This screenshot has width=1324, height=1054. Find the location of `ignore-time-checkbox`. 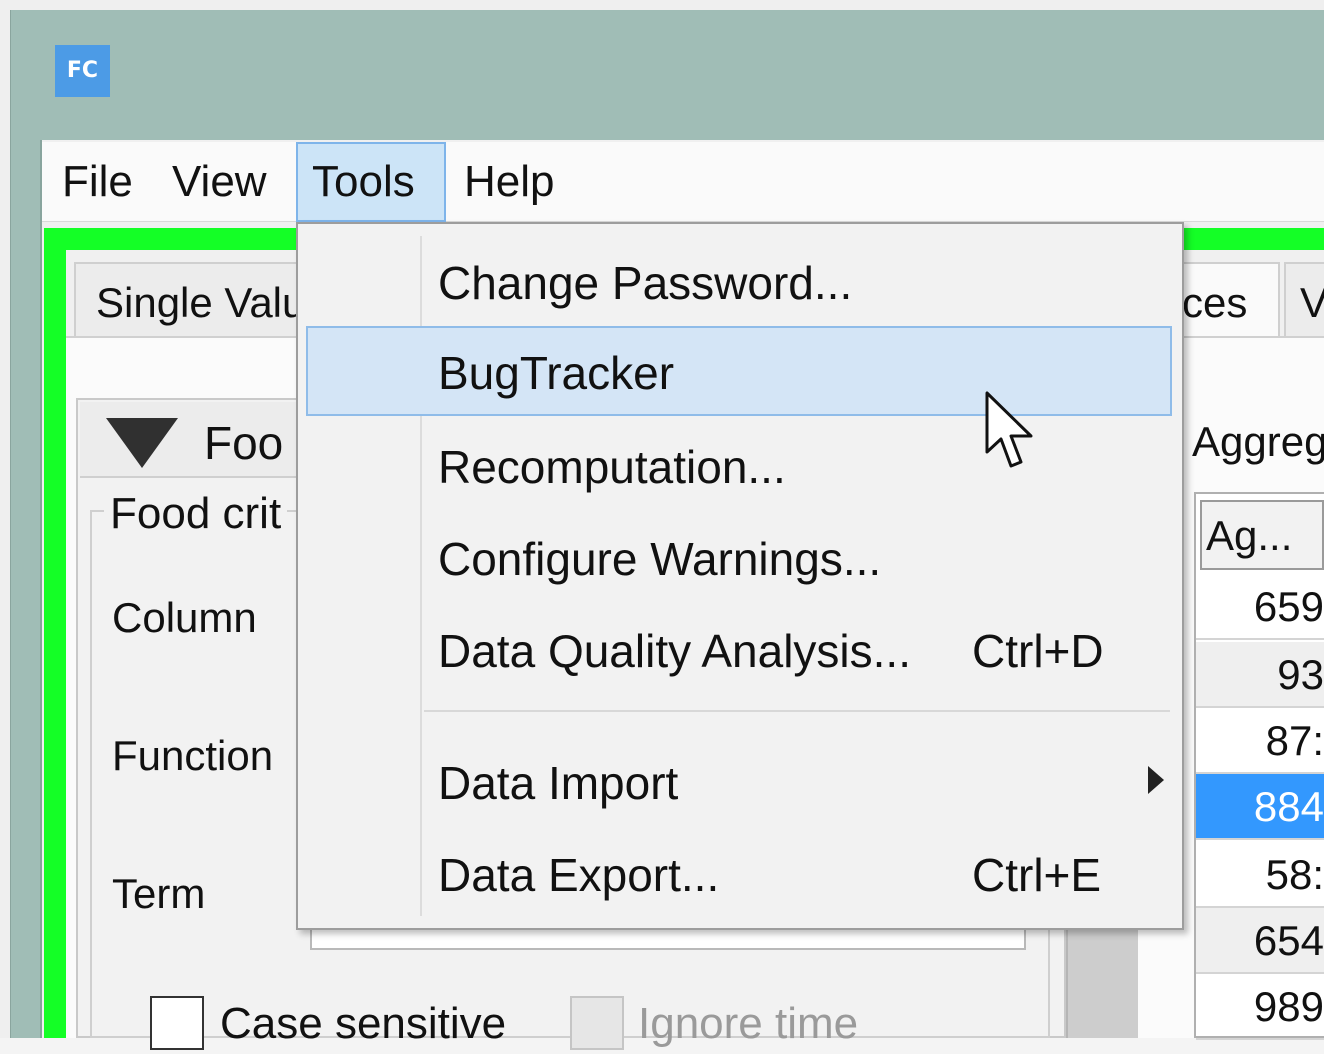

ignore-time-checkbox is located at coordinates (597, 1023).